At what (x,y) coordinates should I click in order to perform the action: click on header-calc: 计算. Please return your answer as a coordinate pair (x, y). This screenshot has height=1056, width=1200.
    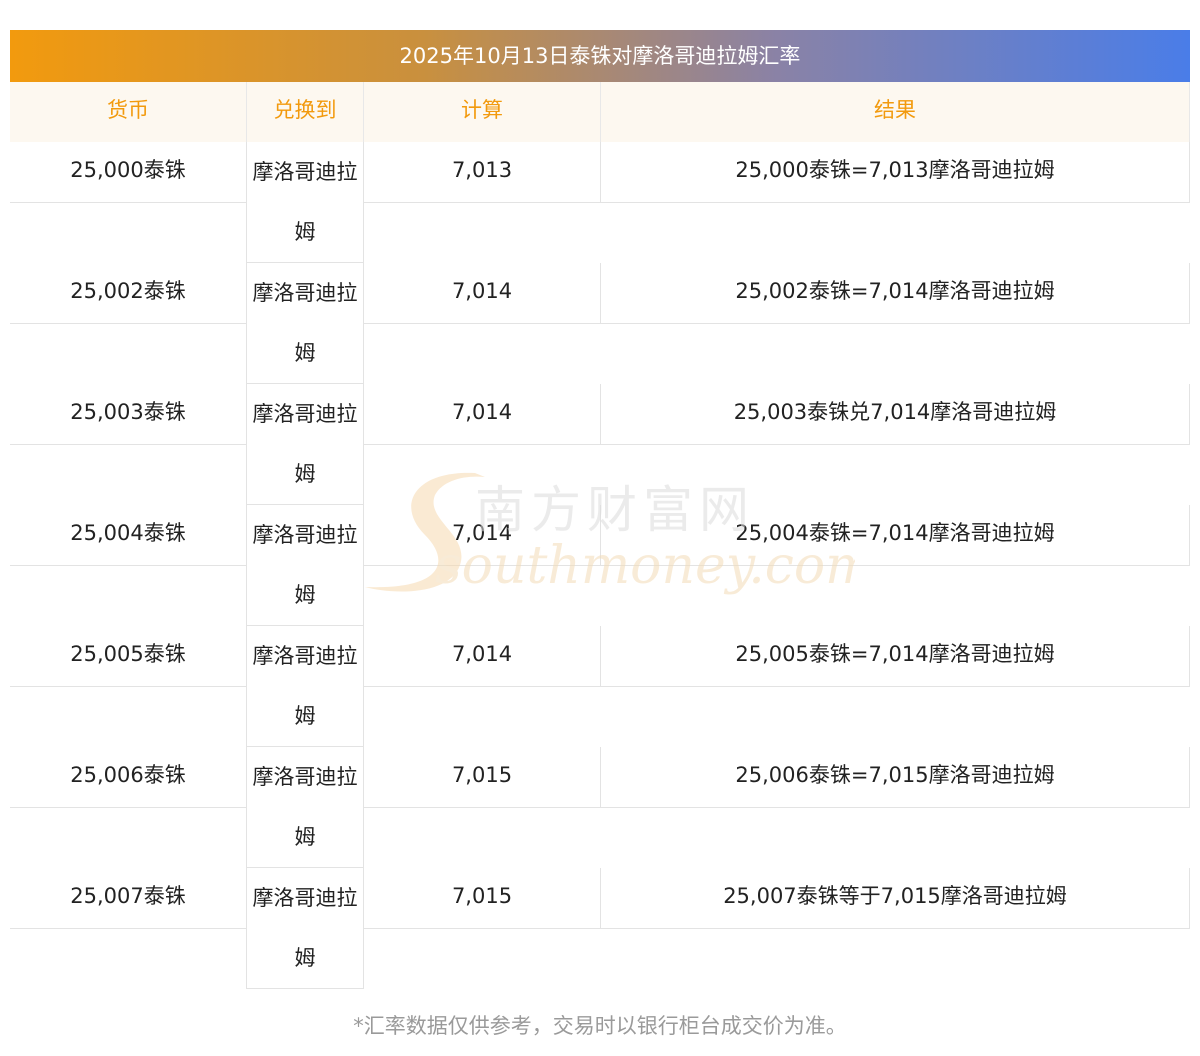
    Looking at the image, I should click on (482, 110).